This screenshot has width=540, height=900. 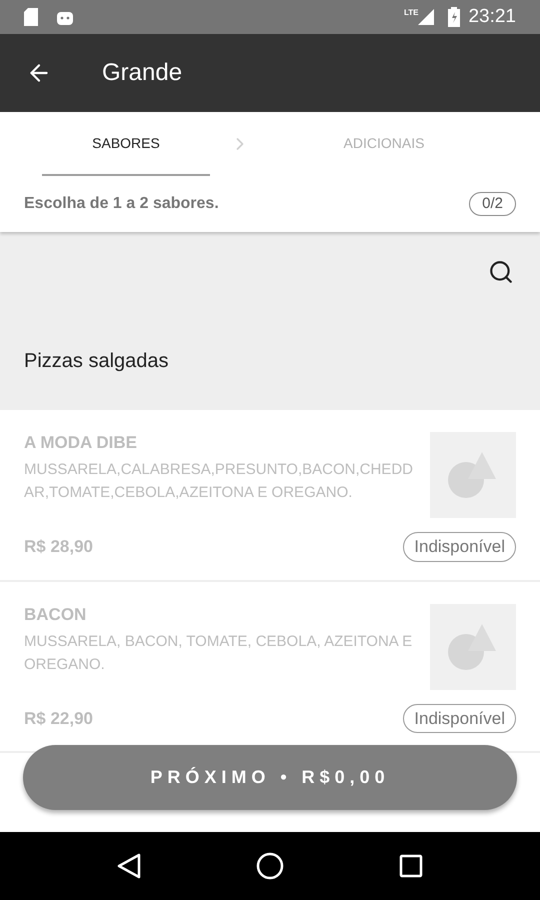 What do you see at coordinates (126, 144) in the screenshot?
I see `step-tab: SABORES` at bounding box center [126, 144].